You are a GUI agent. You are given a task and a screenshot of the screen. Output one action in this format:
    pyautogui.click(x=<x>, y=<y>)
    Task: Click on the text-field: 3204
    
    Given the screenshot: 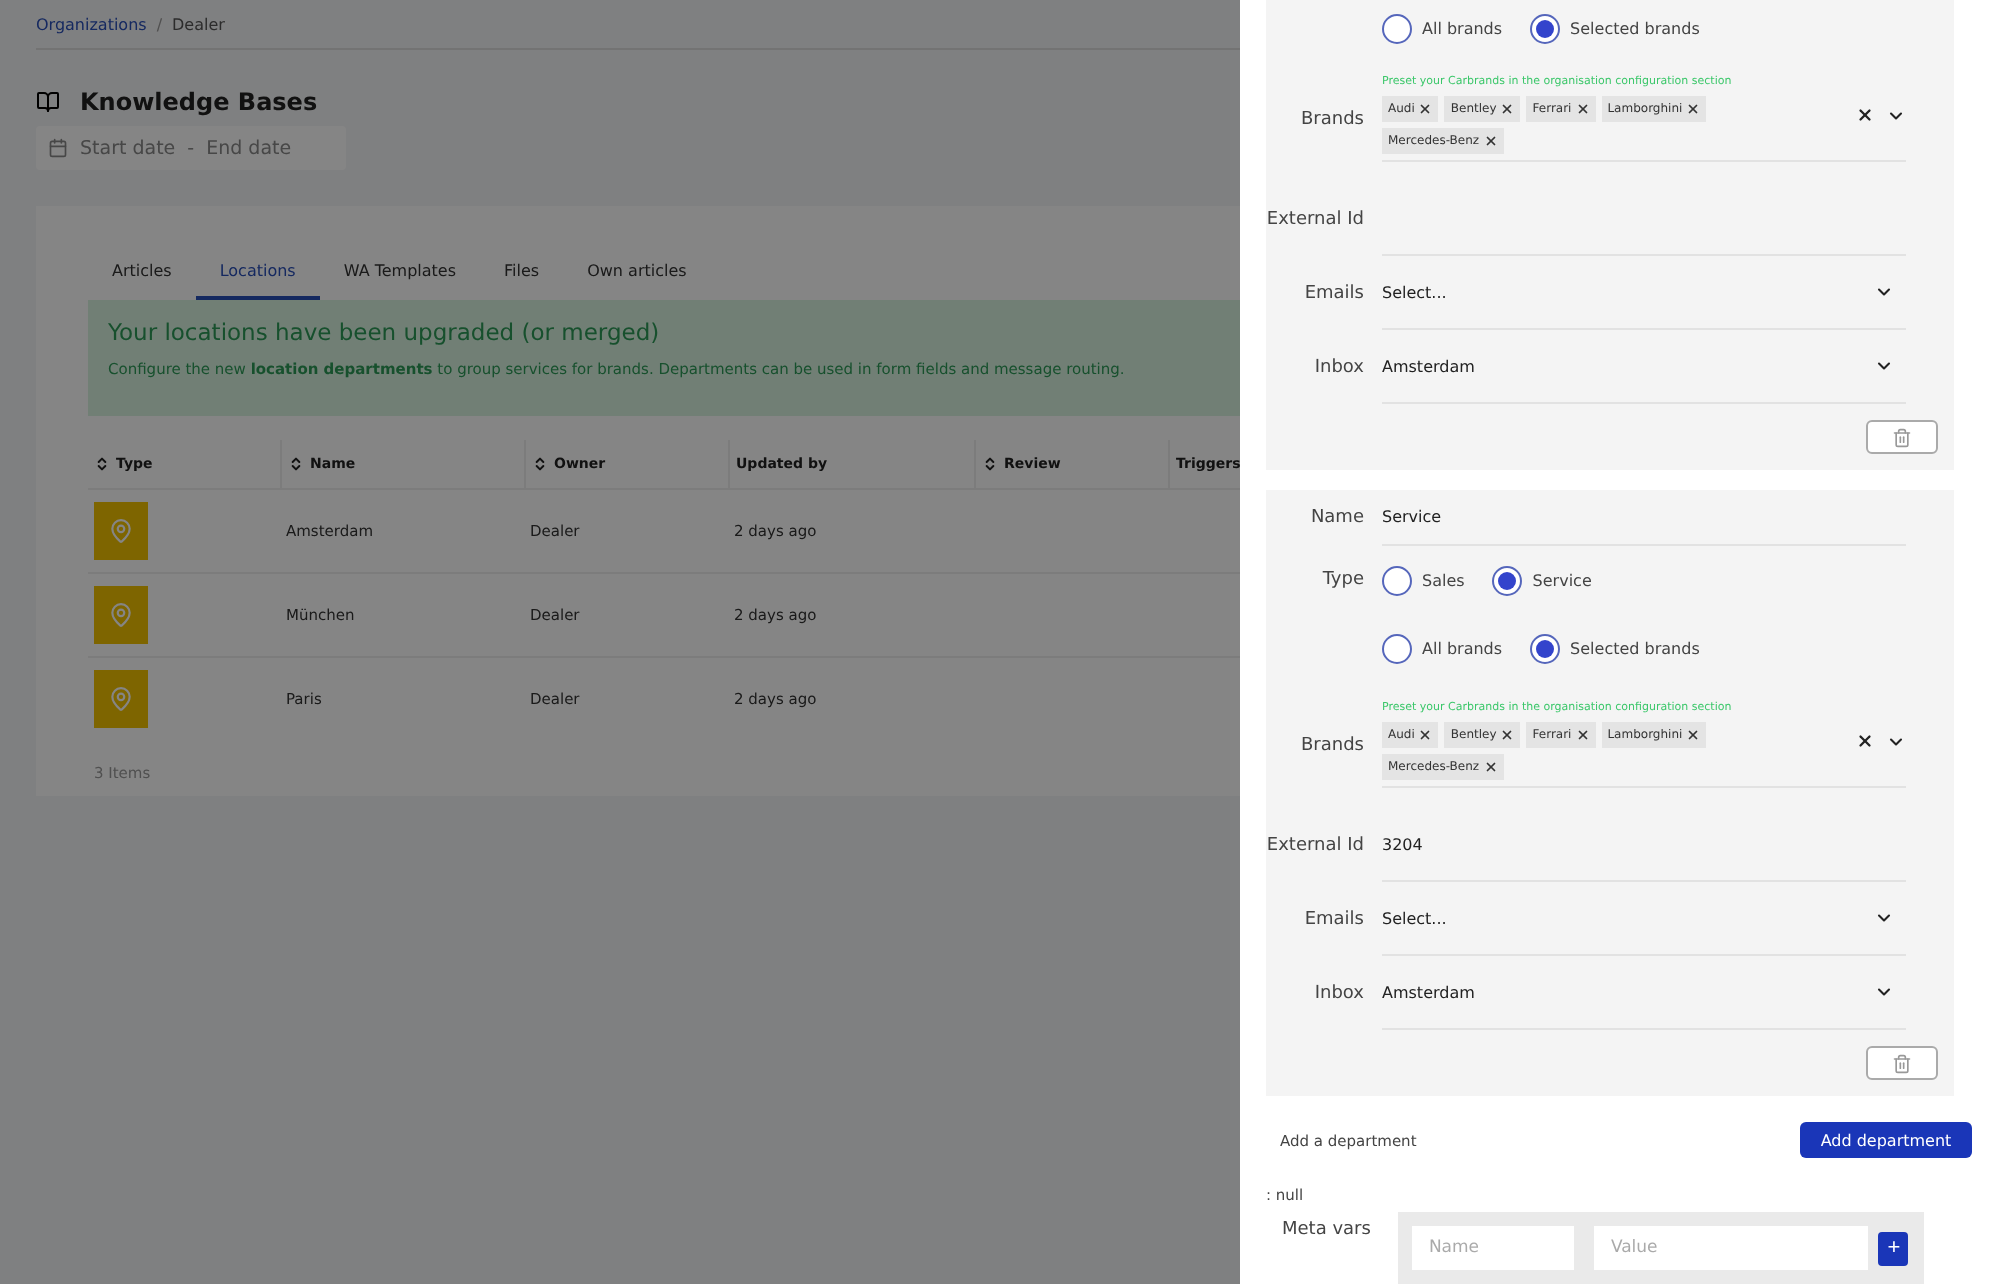 What is the action you would take?
    pyautogui.click(x=1644, y=845)
    